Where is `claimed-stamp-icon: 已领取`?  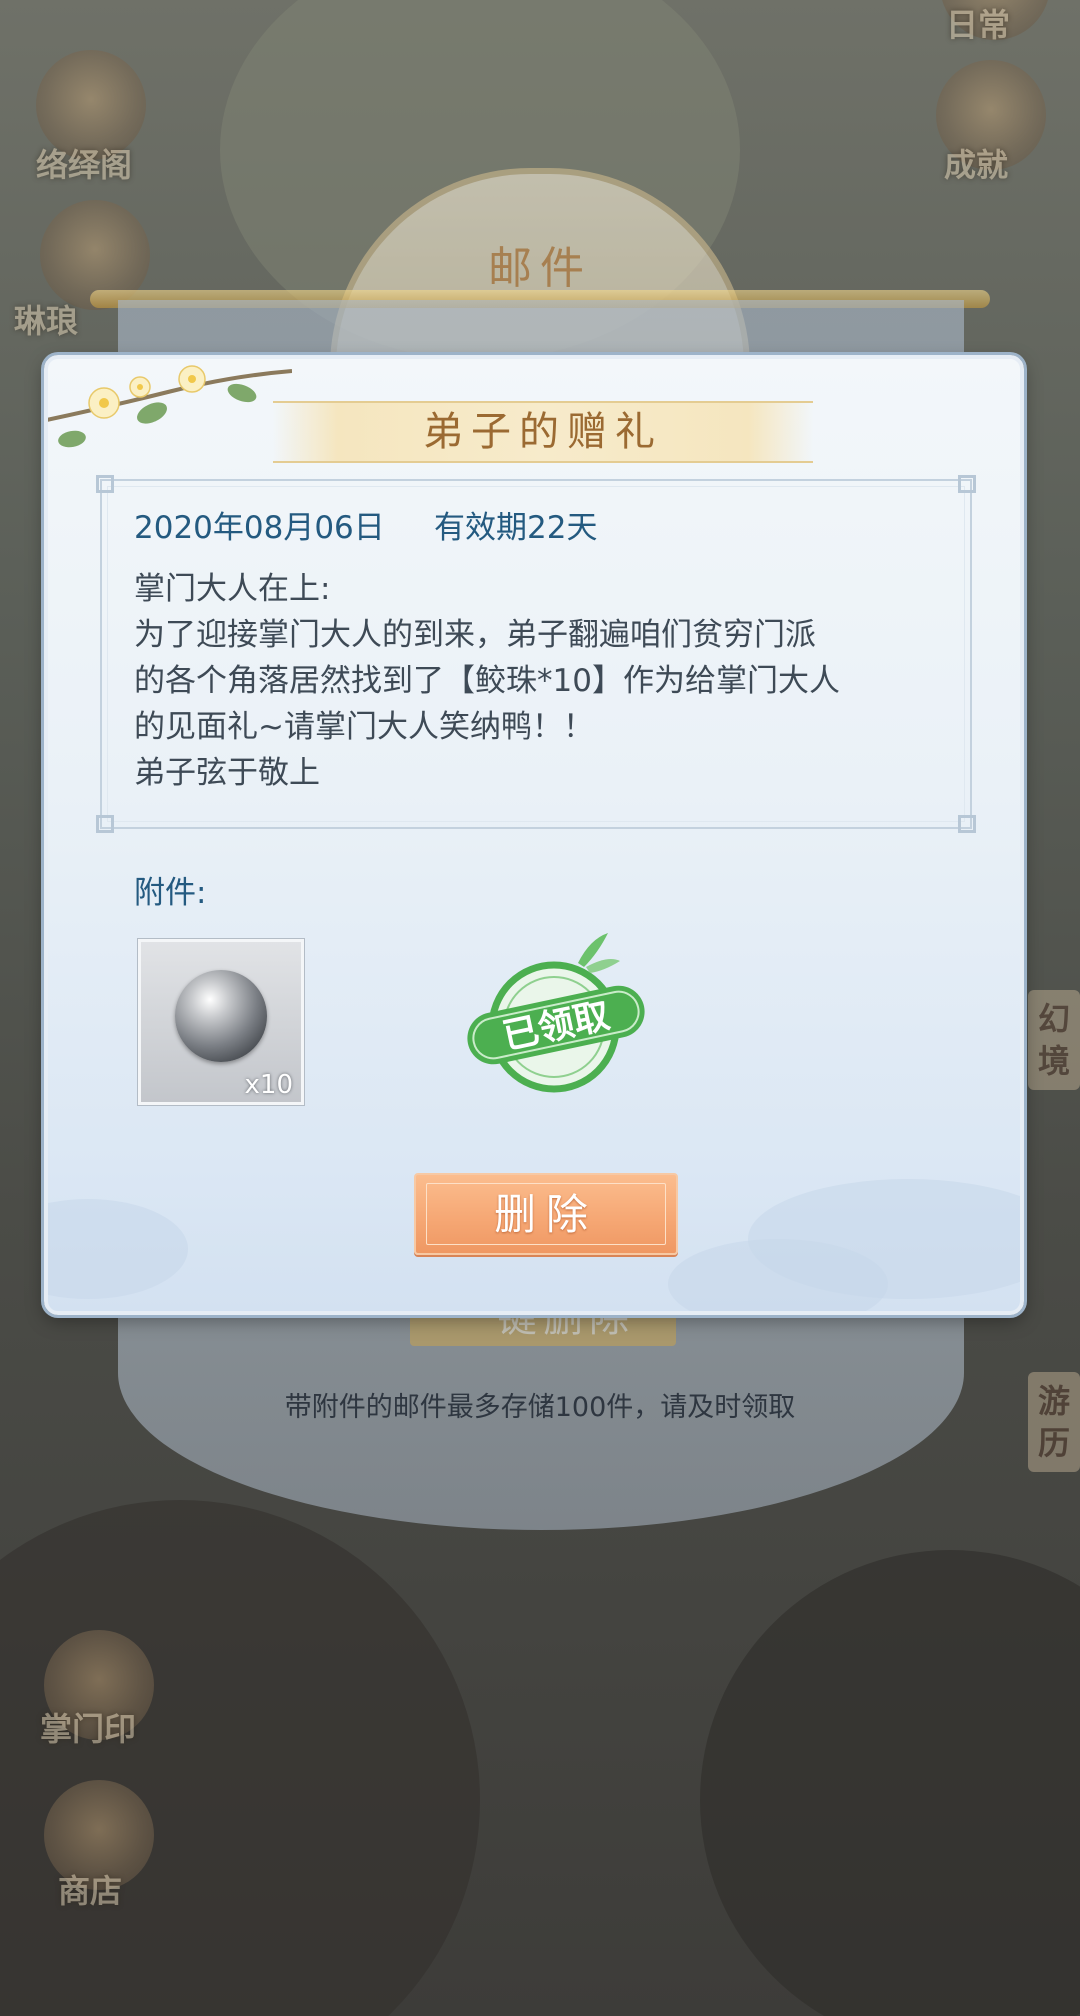
claimed-stamp-icon: 已领取 is located at coordinates (556, 1013).